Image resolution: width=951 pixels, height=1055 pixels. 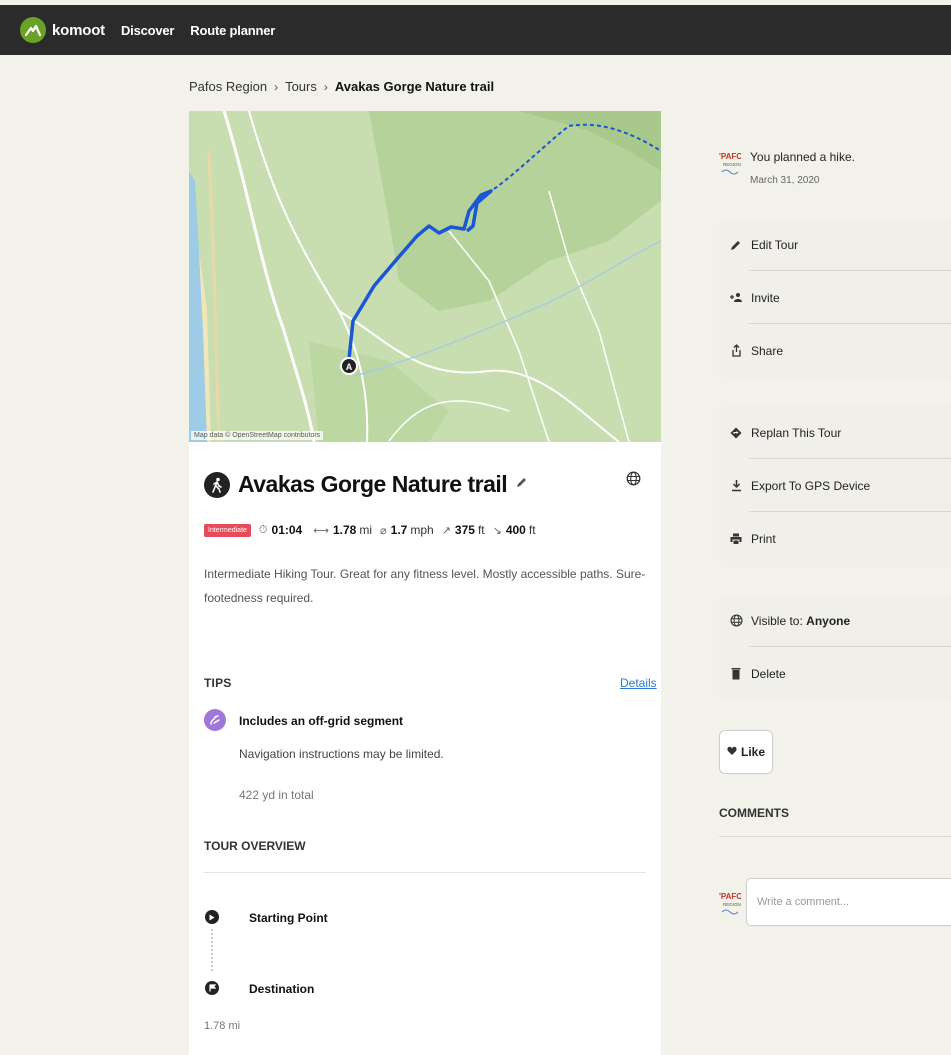 What do you see at coordinates (736, 485) in the screenshot?
I see `download-icon` at bounding box center [736, 485].